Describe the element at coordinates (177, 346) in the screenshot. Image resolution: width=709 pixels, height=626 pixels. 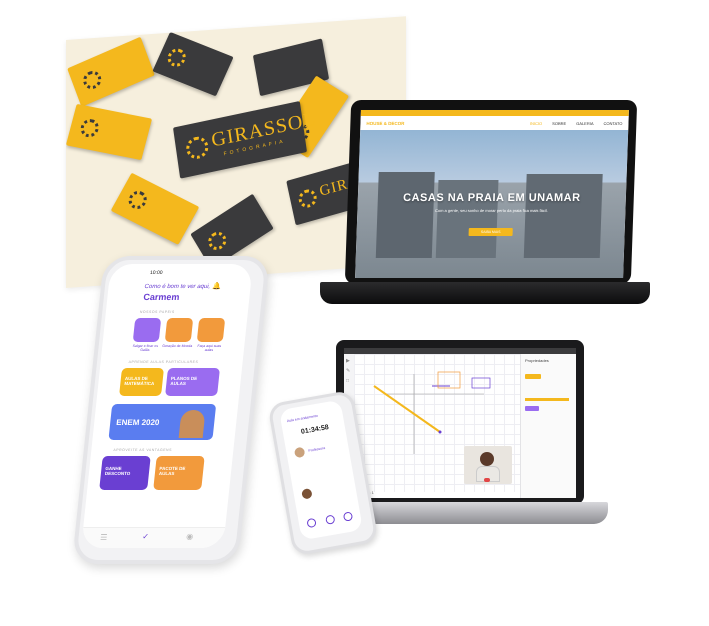
I see `tile-label: Geração de Moeda` at that location.